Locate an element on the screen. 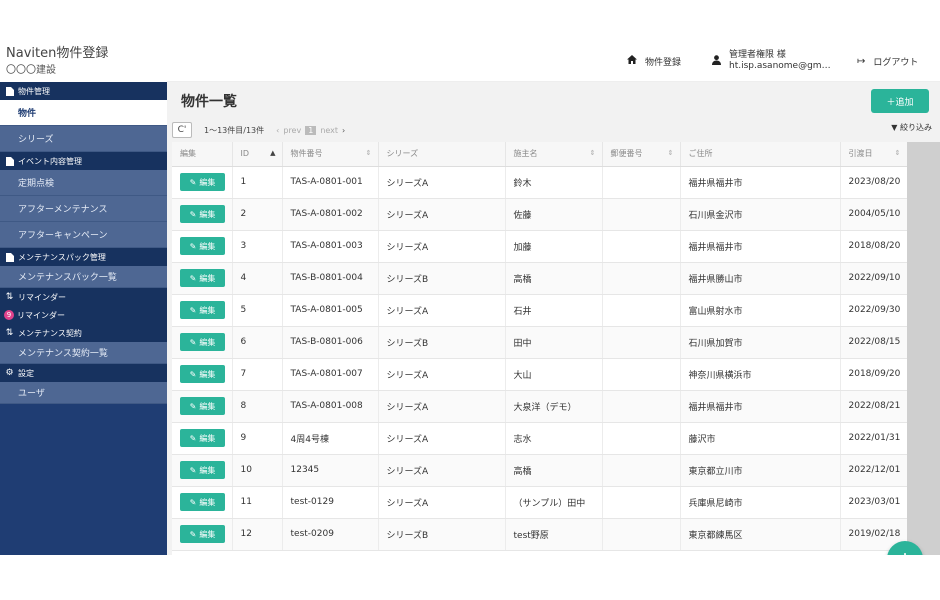 The height and width of the screenshot is (600, 940). record-range: 1～13件目/13件 is located at coordinates (234, 130).